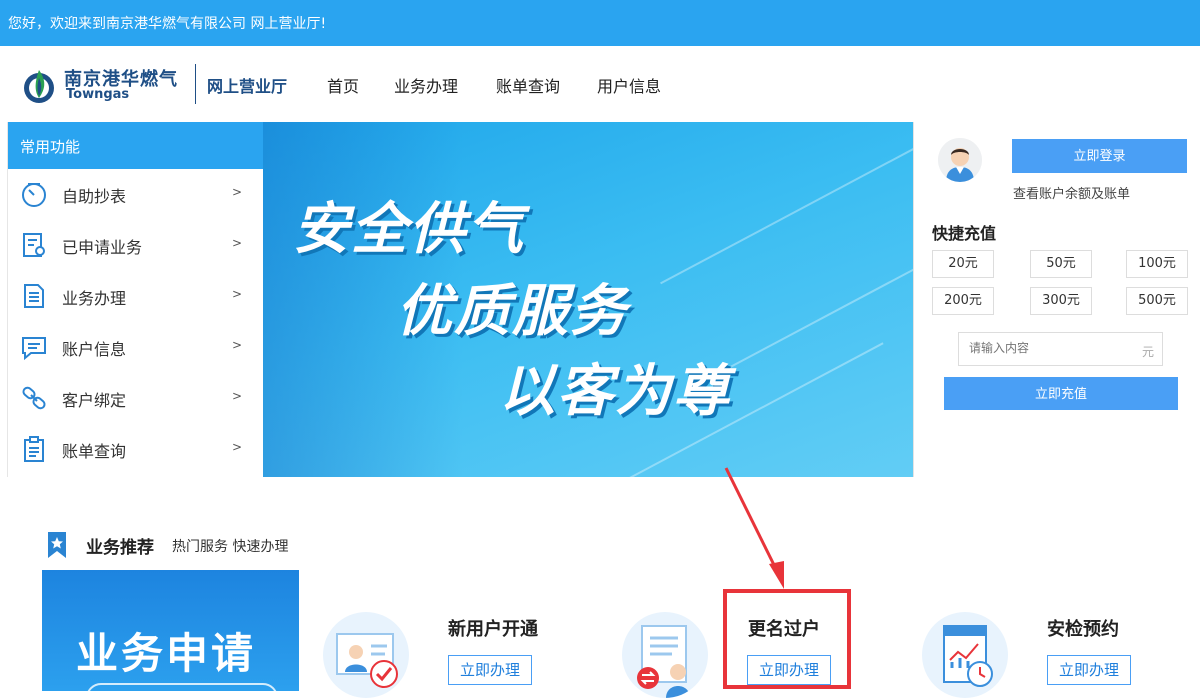  What do you see at coordinates (1061, 264) in the screenshot?
I see `amount-option-50: 50元` at bounding box center [1061, 264].